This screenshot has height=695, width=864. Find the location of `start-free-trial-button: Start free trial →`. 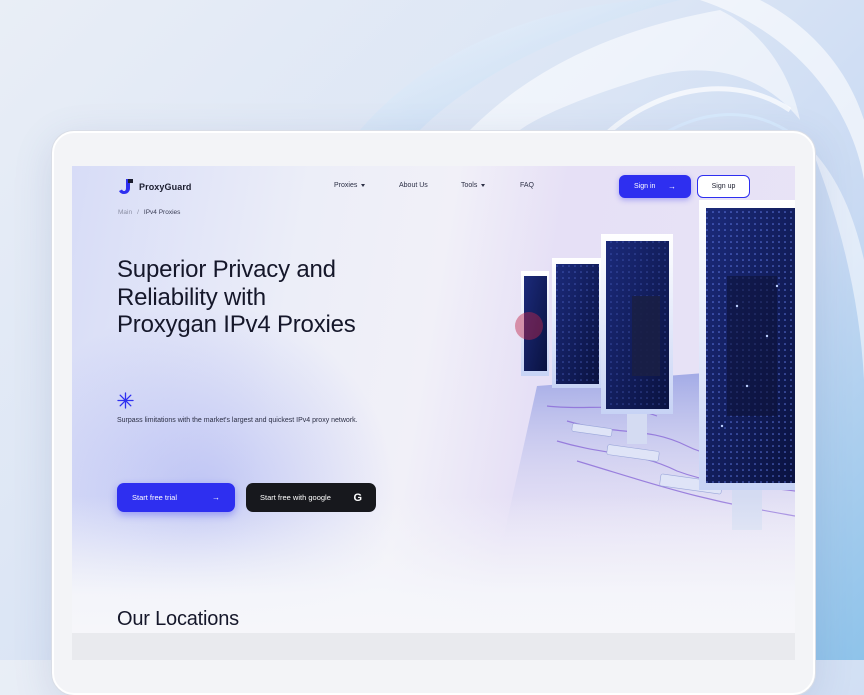

start-free-trial-button: Start free trial → is located at coordinates (176, 497).